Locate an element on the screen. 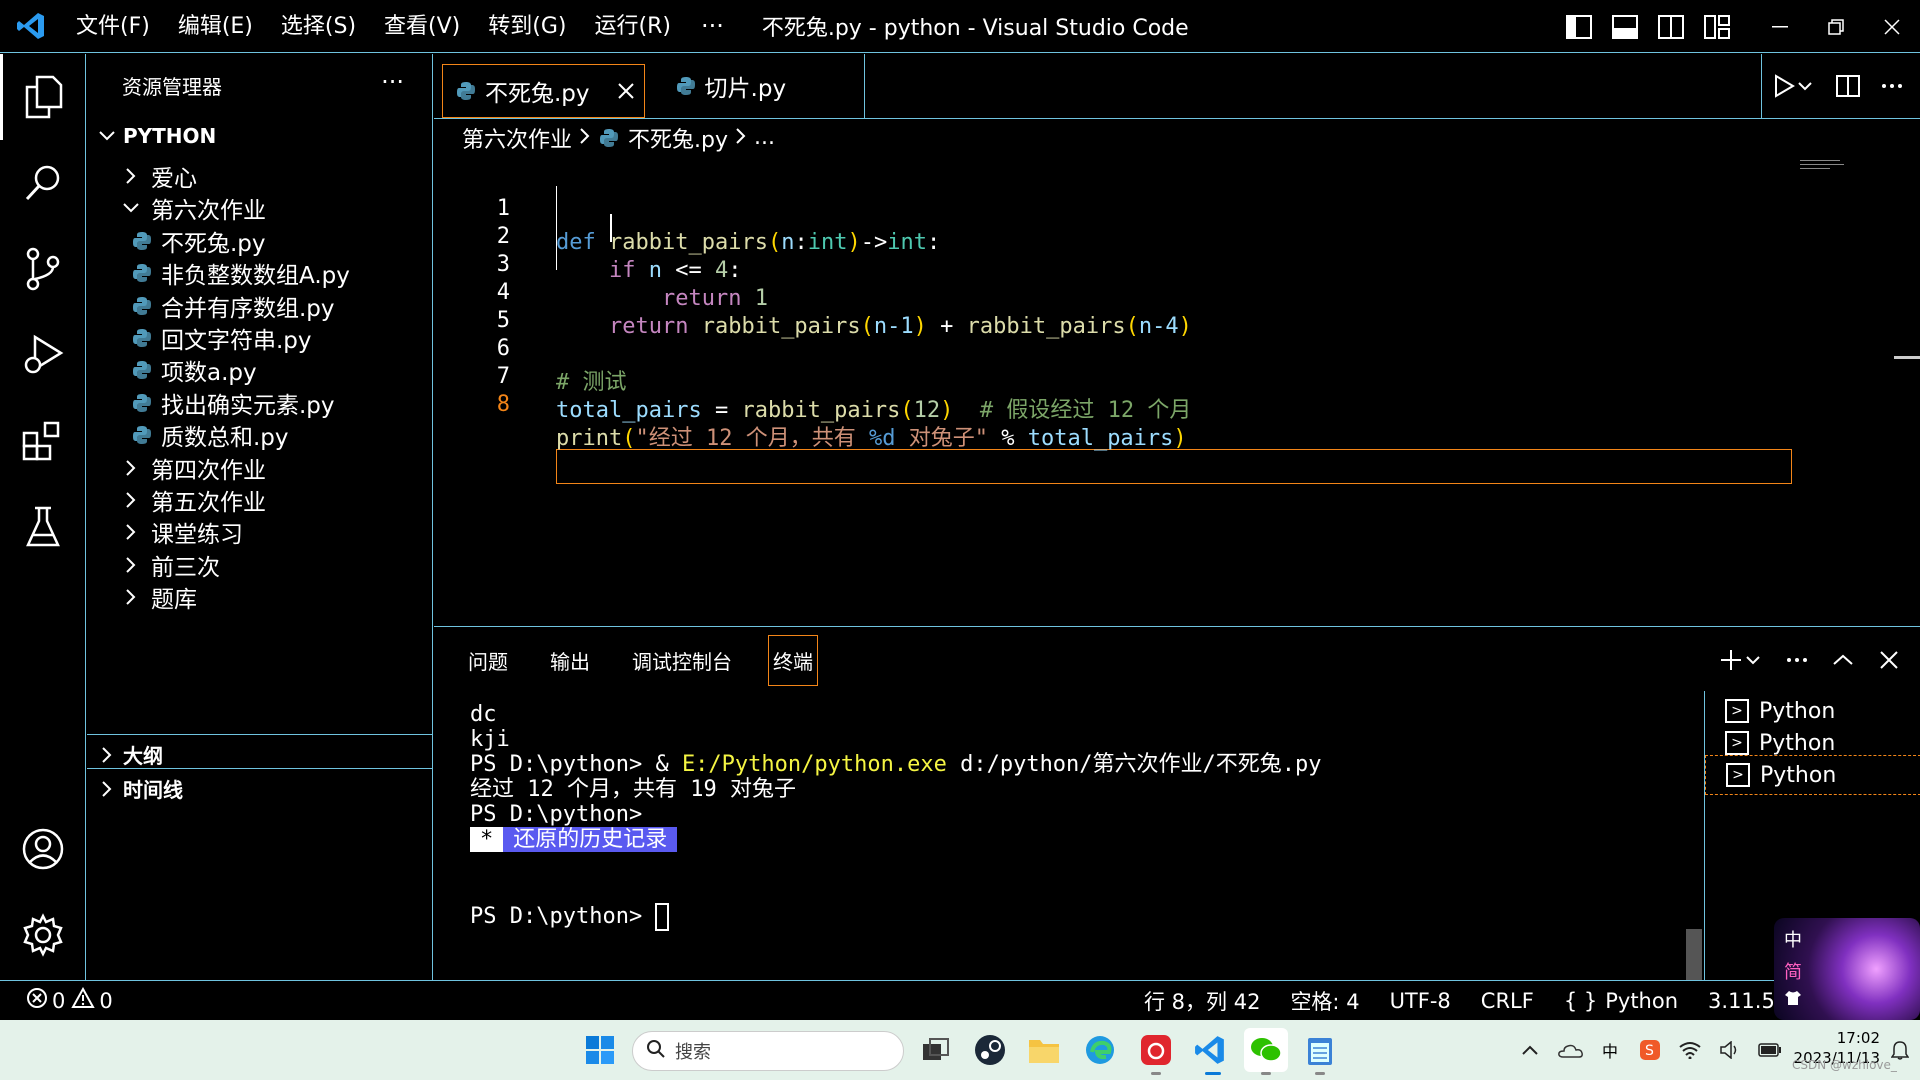  cursor-position: 行 8，列 42 is located at coordinates (1202, 1001).